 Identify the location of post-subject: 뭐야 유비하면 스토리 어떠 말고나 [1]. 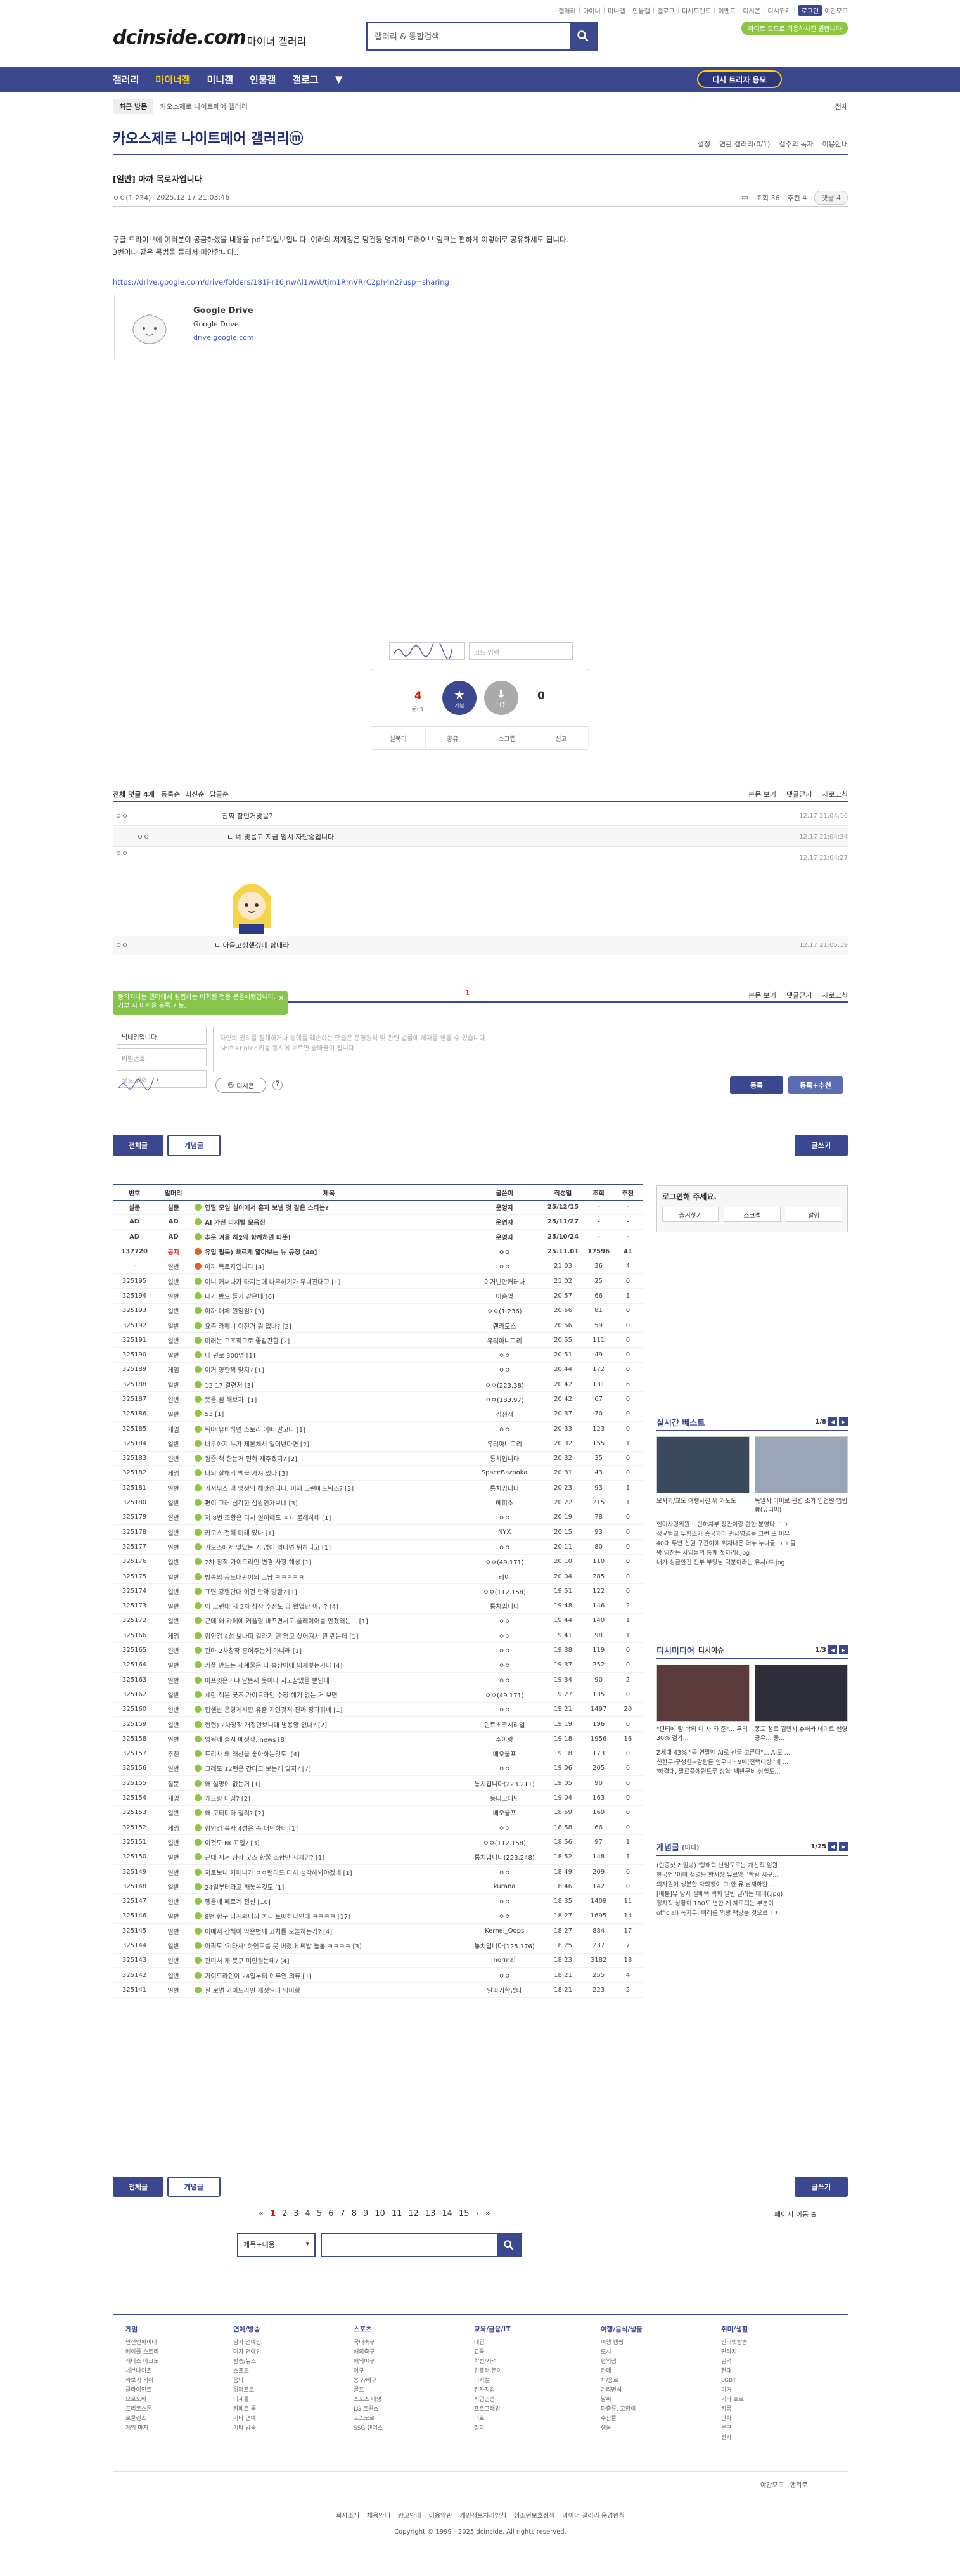
(329, 1429).